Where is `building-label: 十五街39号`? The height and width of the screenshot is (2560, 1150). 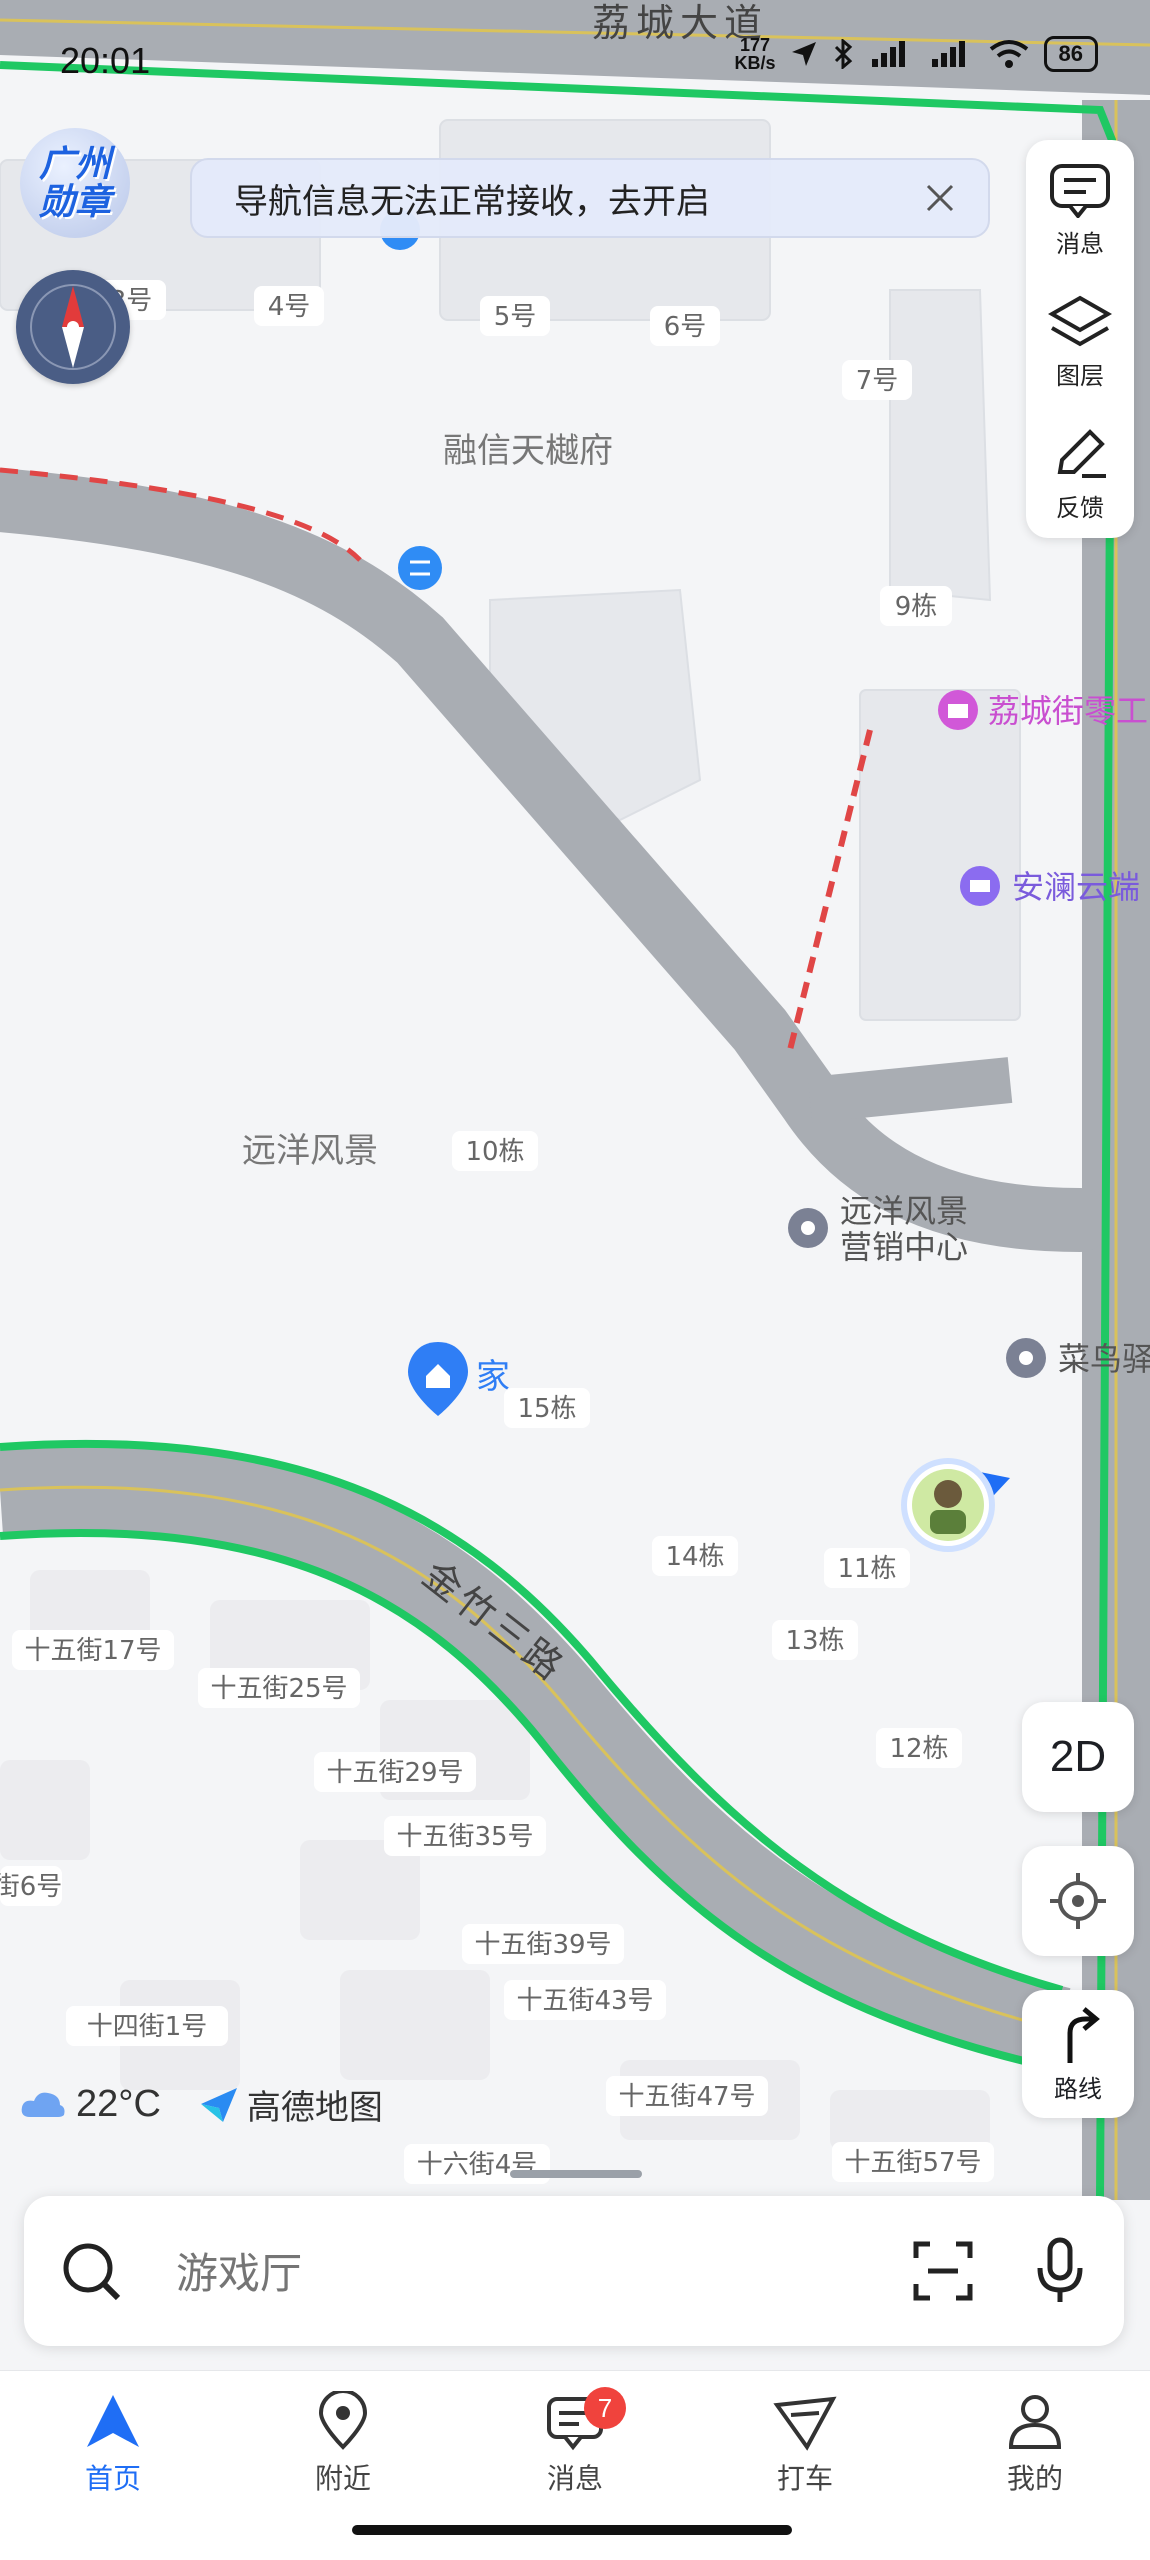
building-label: 十五街39号 is located at coordinates (542, 1945).